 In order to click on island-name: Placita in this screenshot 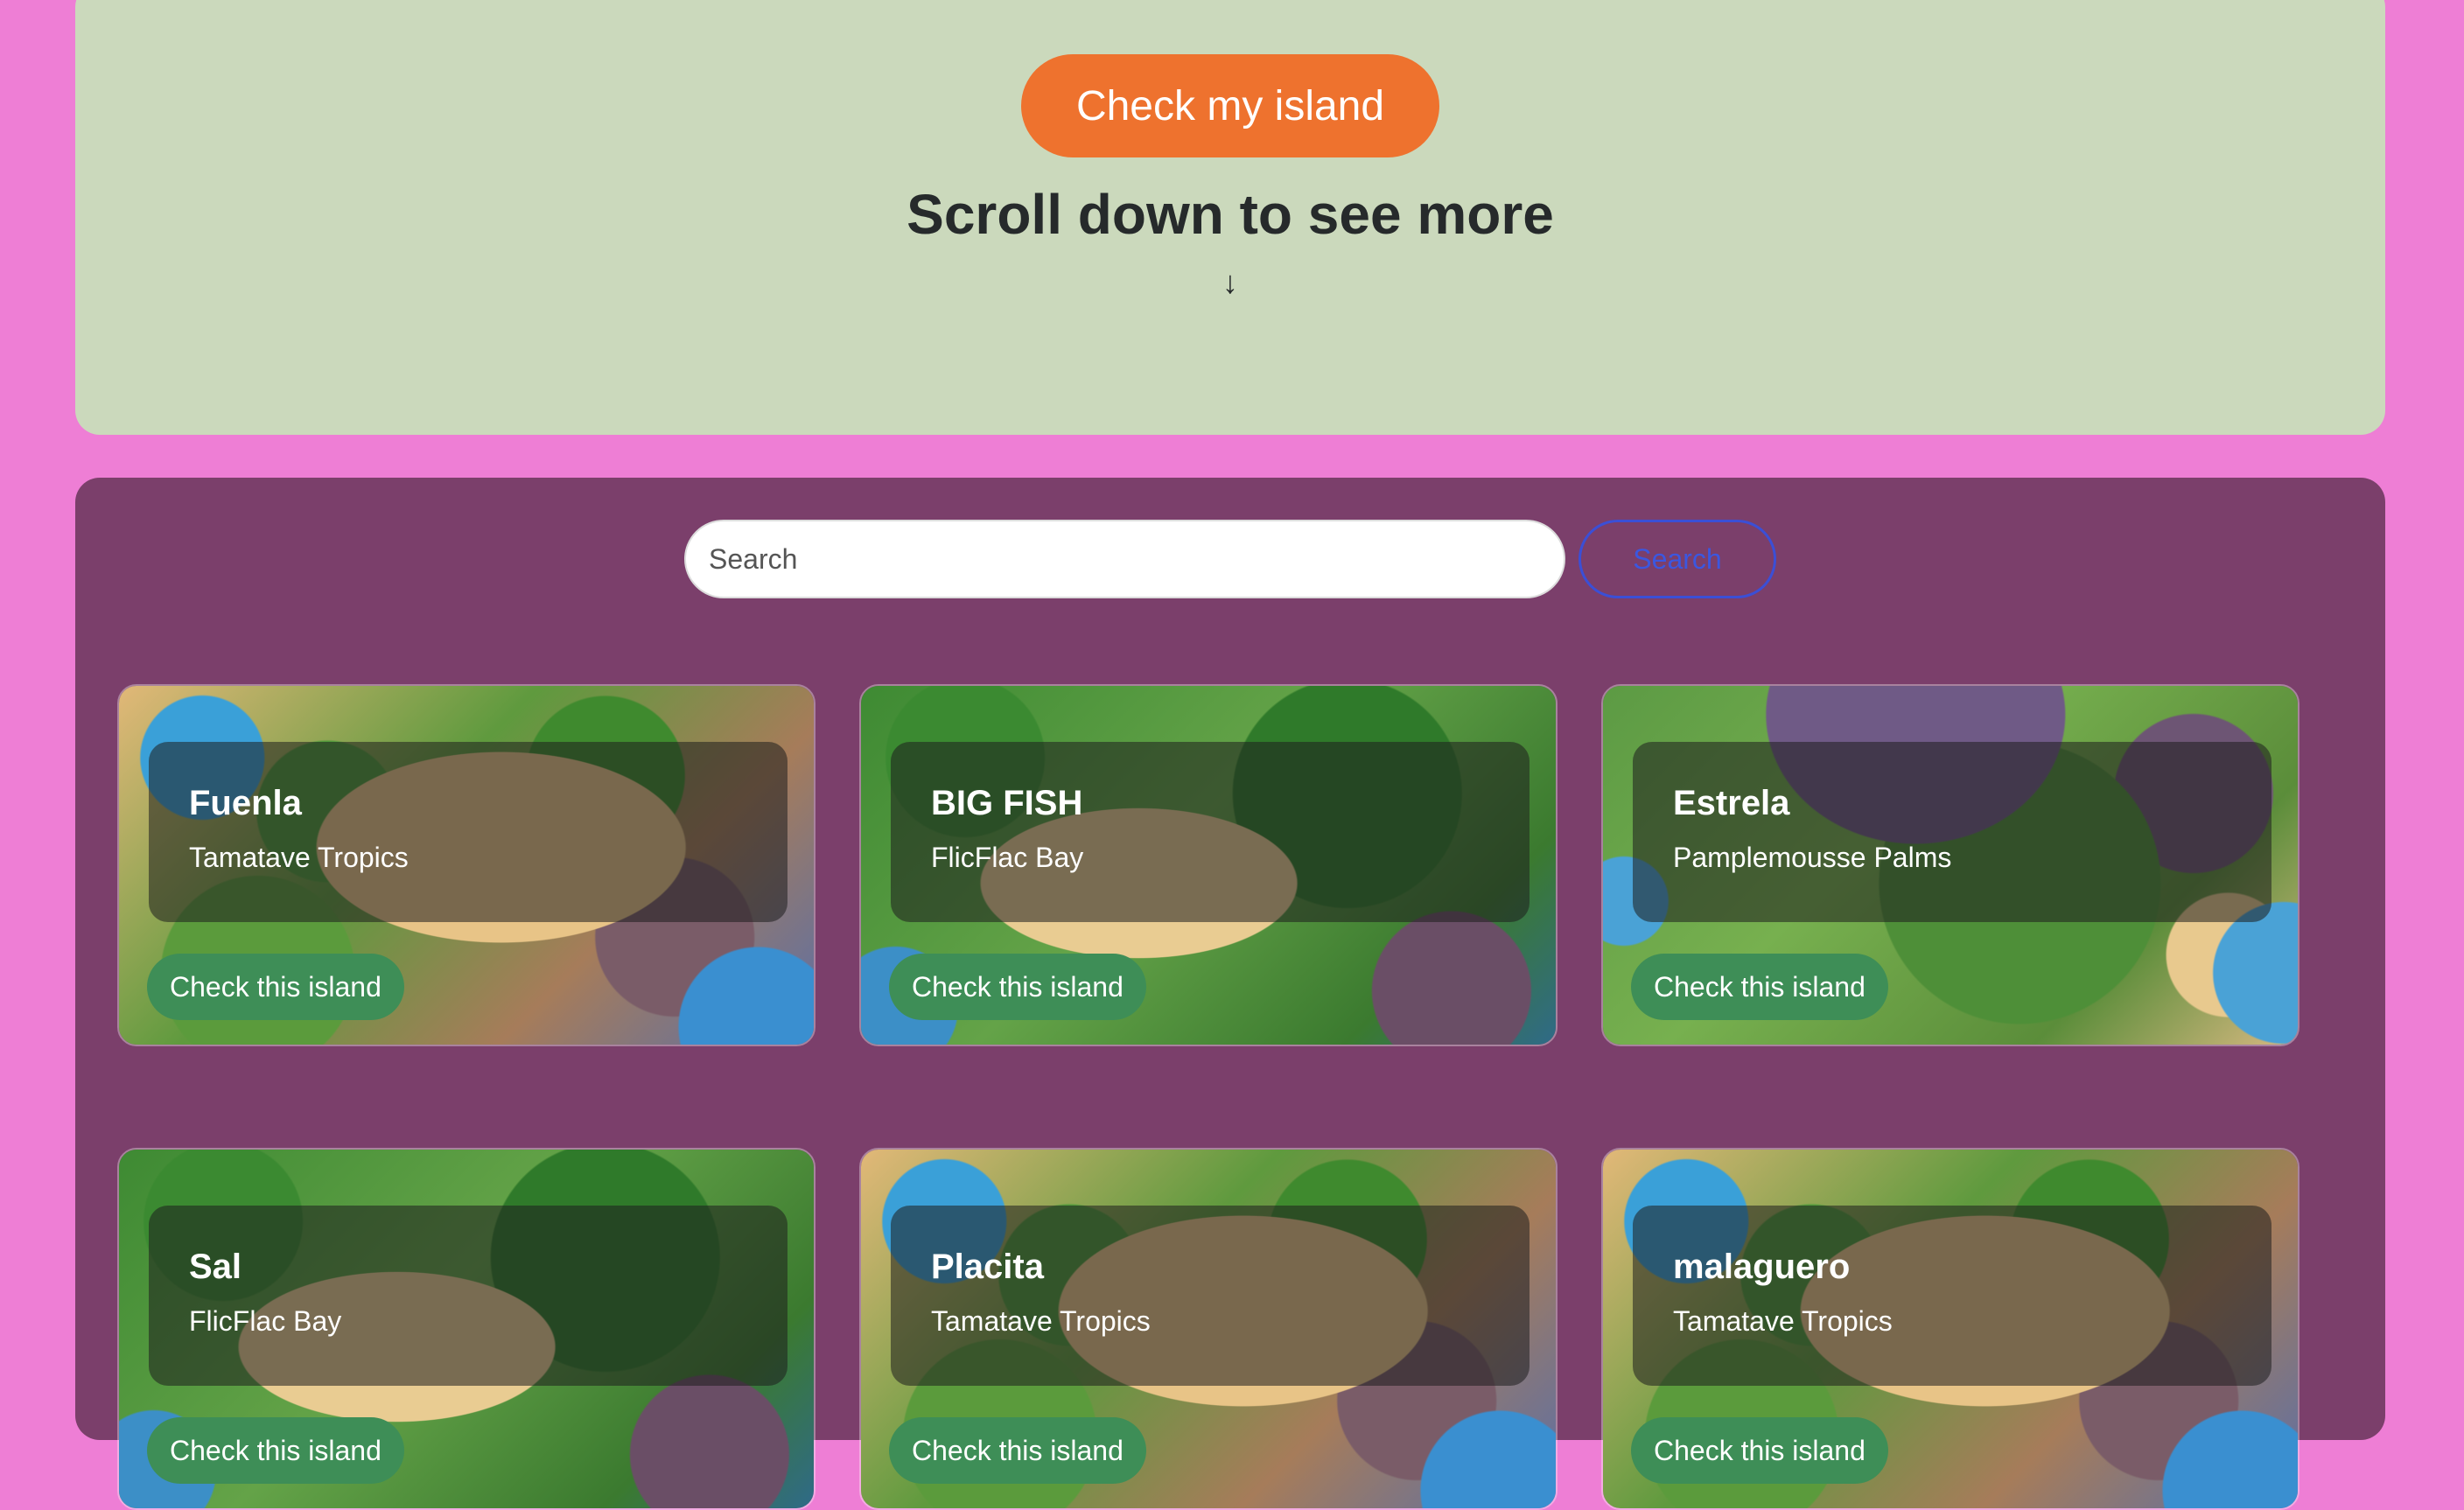, I will do `click(987, 1267)`.